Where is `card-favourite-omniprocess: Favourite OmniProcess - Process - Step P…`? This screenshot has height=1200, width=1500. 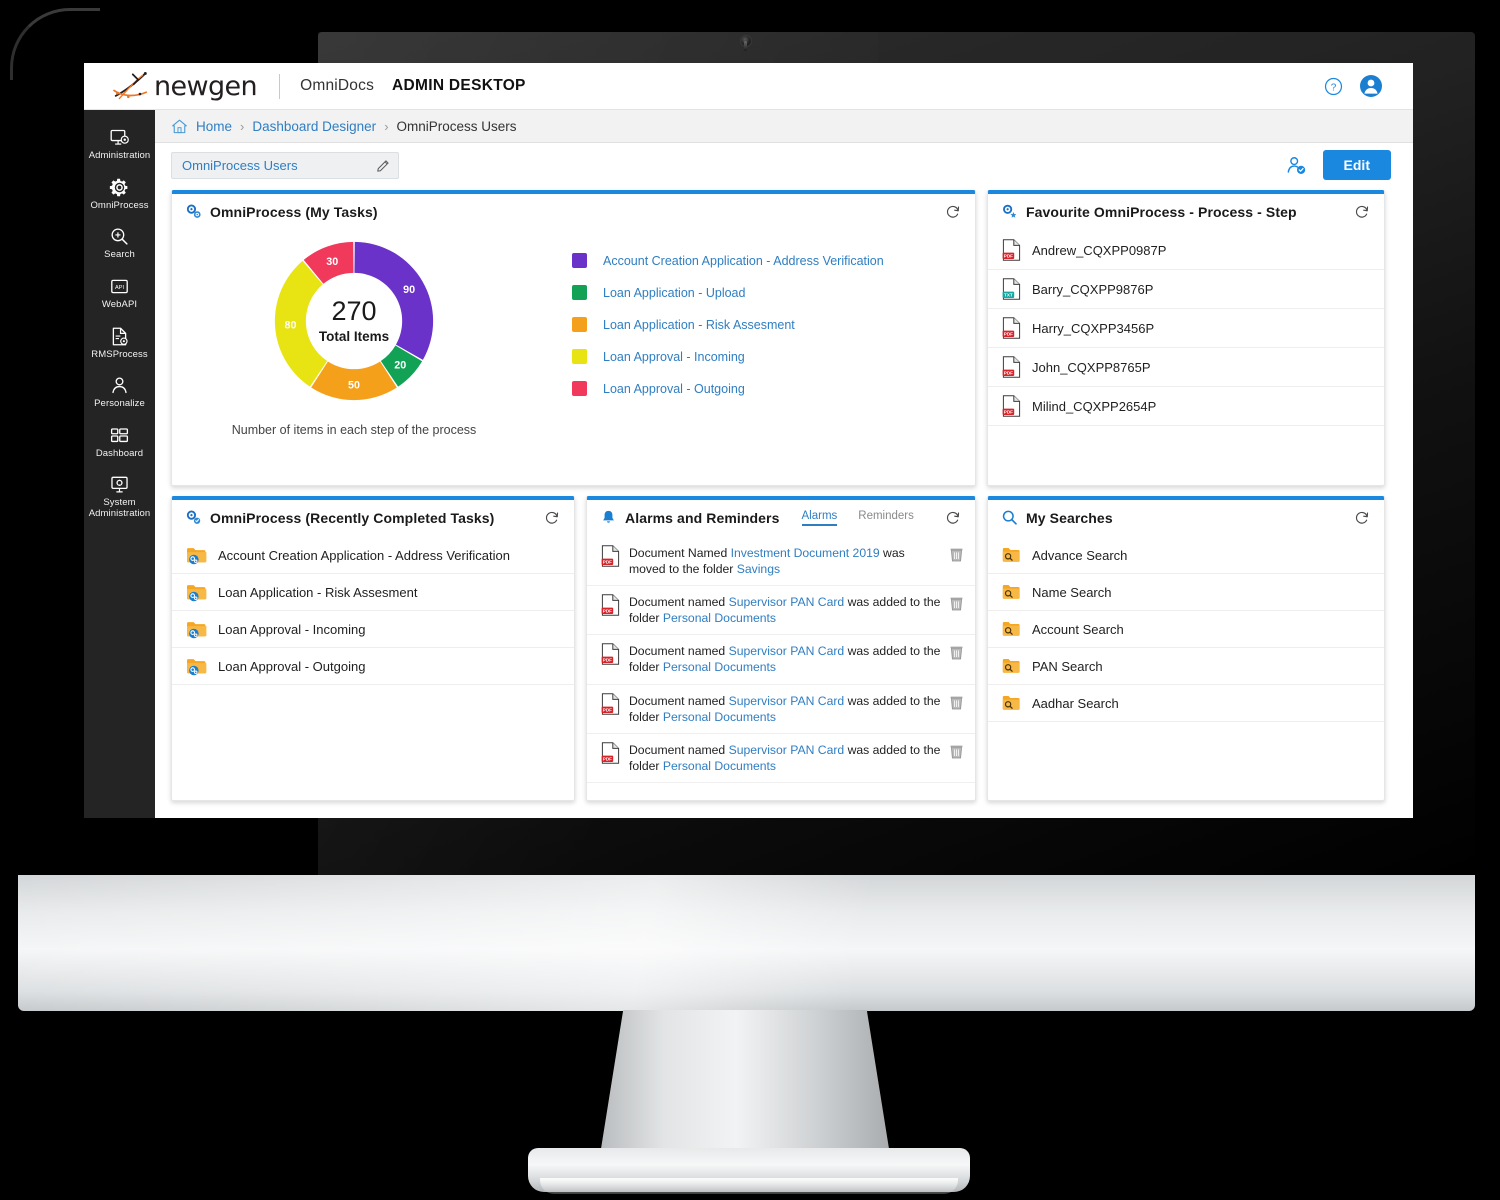 card-favourite-omniprocess: Favourite OmniProcess - Process - Step P… is located at coordinates (1186, 338).